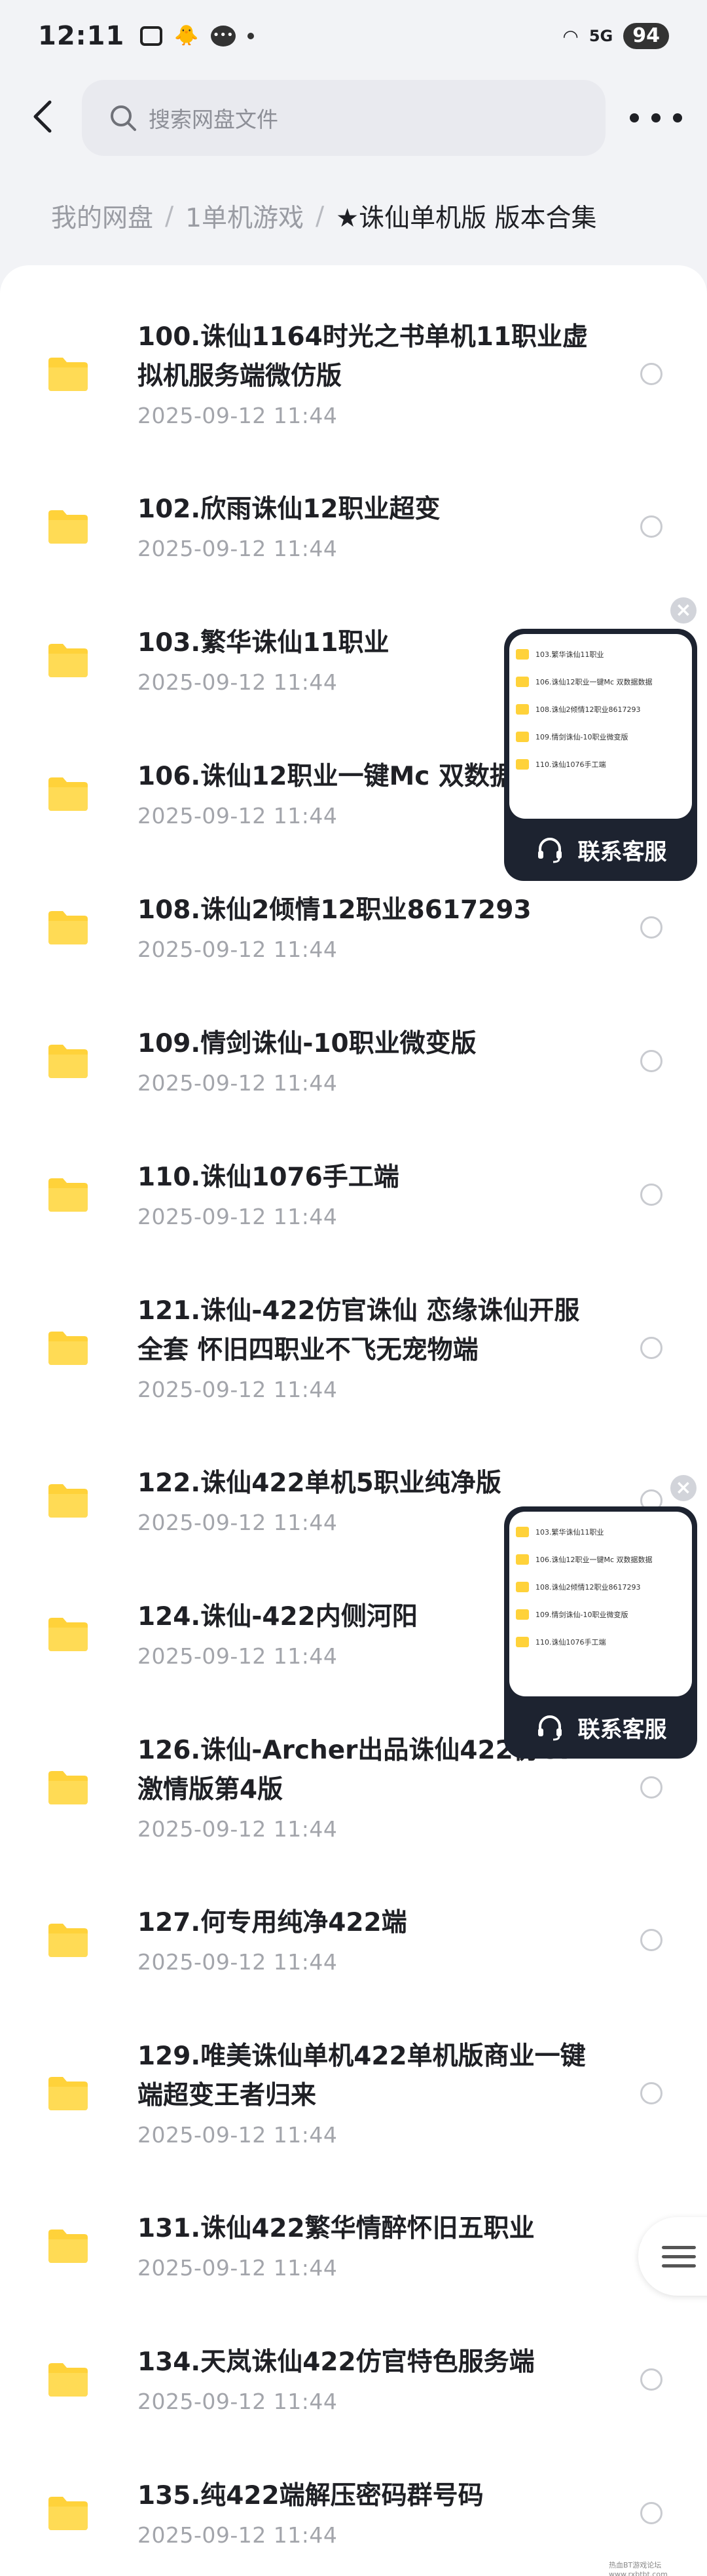 The image size is (707, 2576). What do you see at coordinates (123, 118) in the screenshot?
I see `search-icon` at bounding box center [123, 118].